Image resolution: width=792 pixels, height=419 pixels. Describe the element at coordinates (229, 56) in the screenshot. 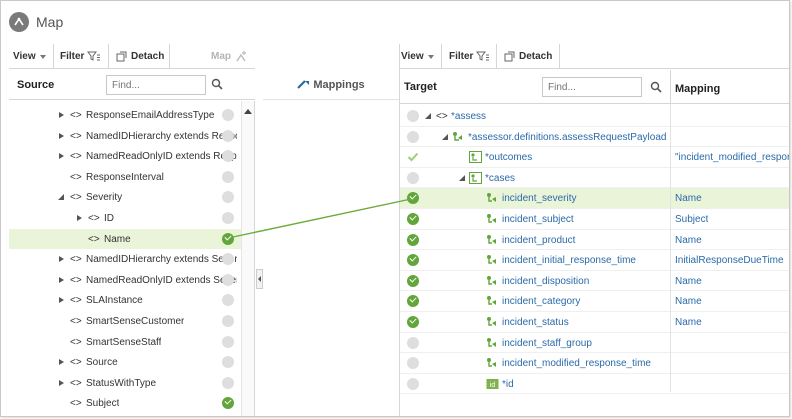

I see `source-map-button: Map` at that location.